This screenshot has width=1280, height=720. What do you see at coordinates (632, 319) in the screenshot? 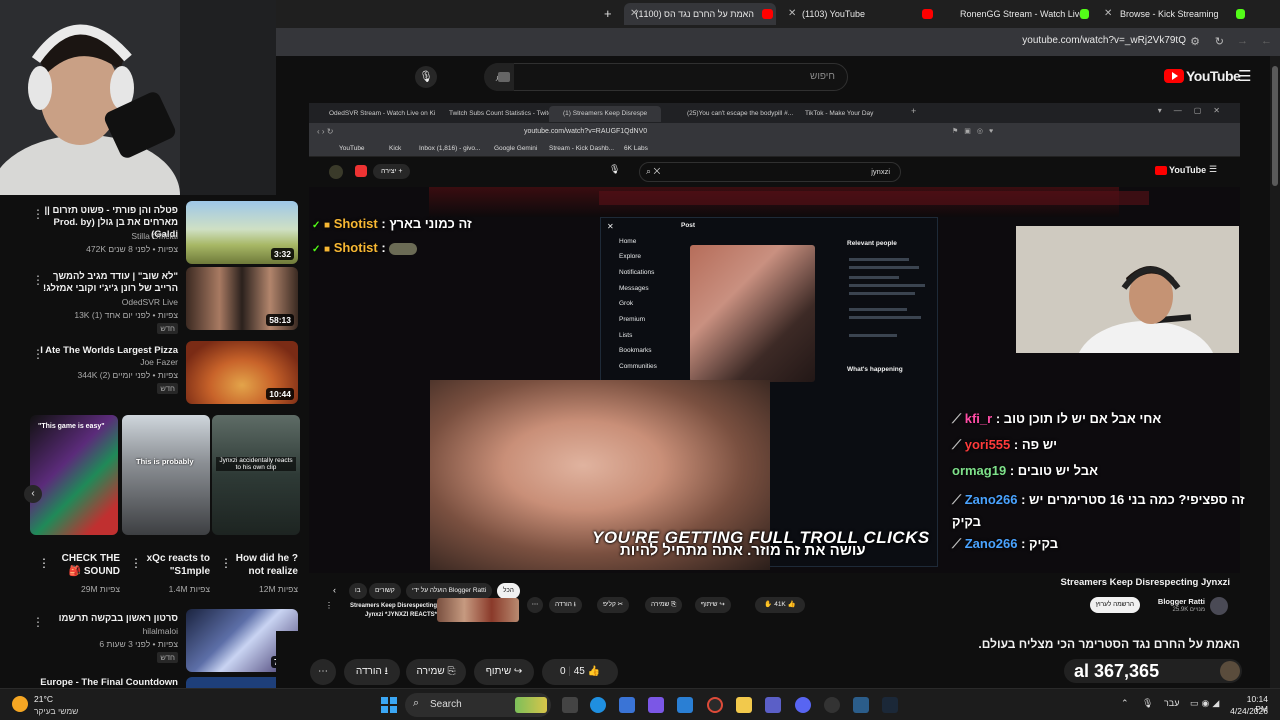
I see `x-nav-item: Premium` at bounding box center [632, 319].